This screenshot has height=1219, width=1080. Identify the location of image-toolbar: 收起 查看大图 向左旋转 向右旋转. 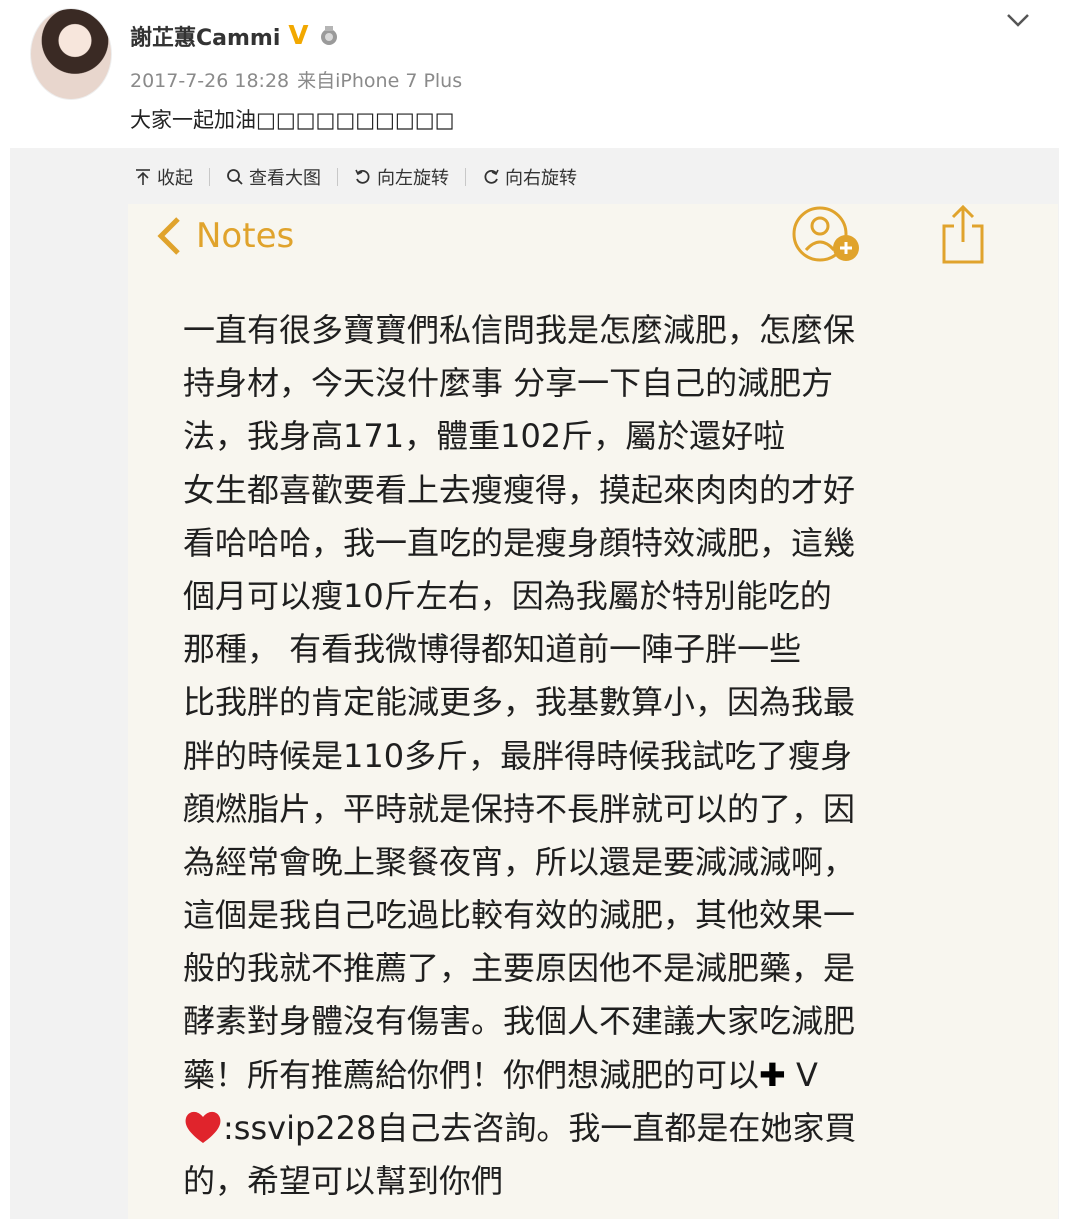
(355, 177).